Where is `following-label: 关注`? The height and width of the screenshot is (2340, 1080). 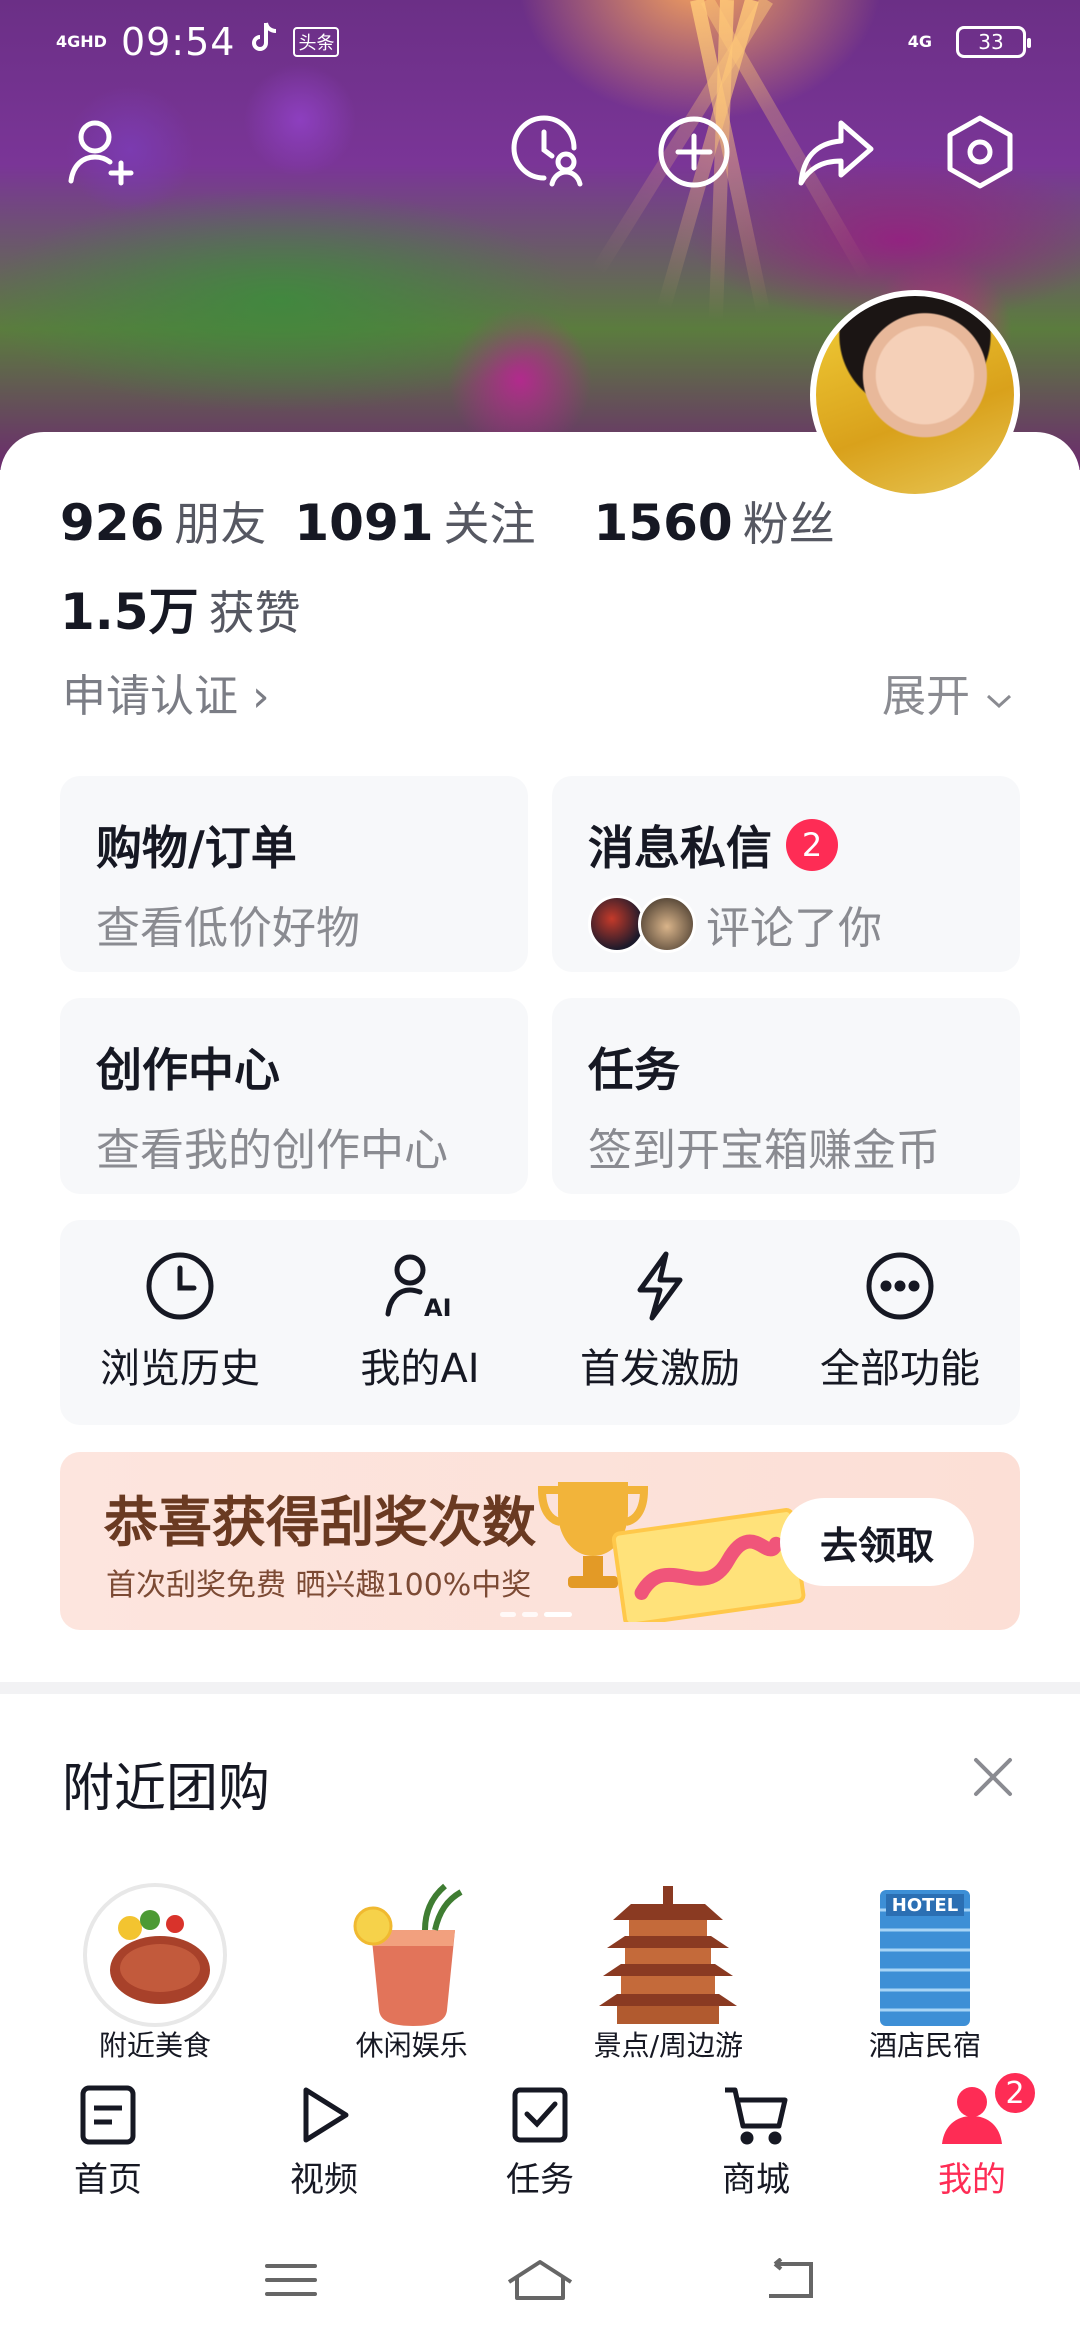 following-label: 关注 is located at coordinates (489, 524).